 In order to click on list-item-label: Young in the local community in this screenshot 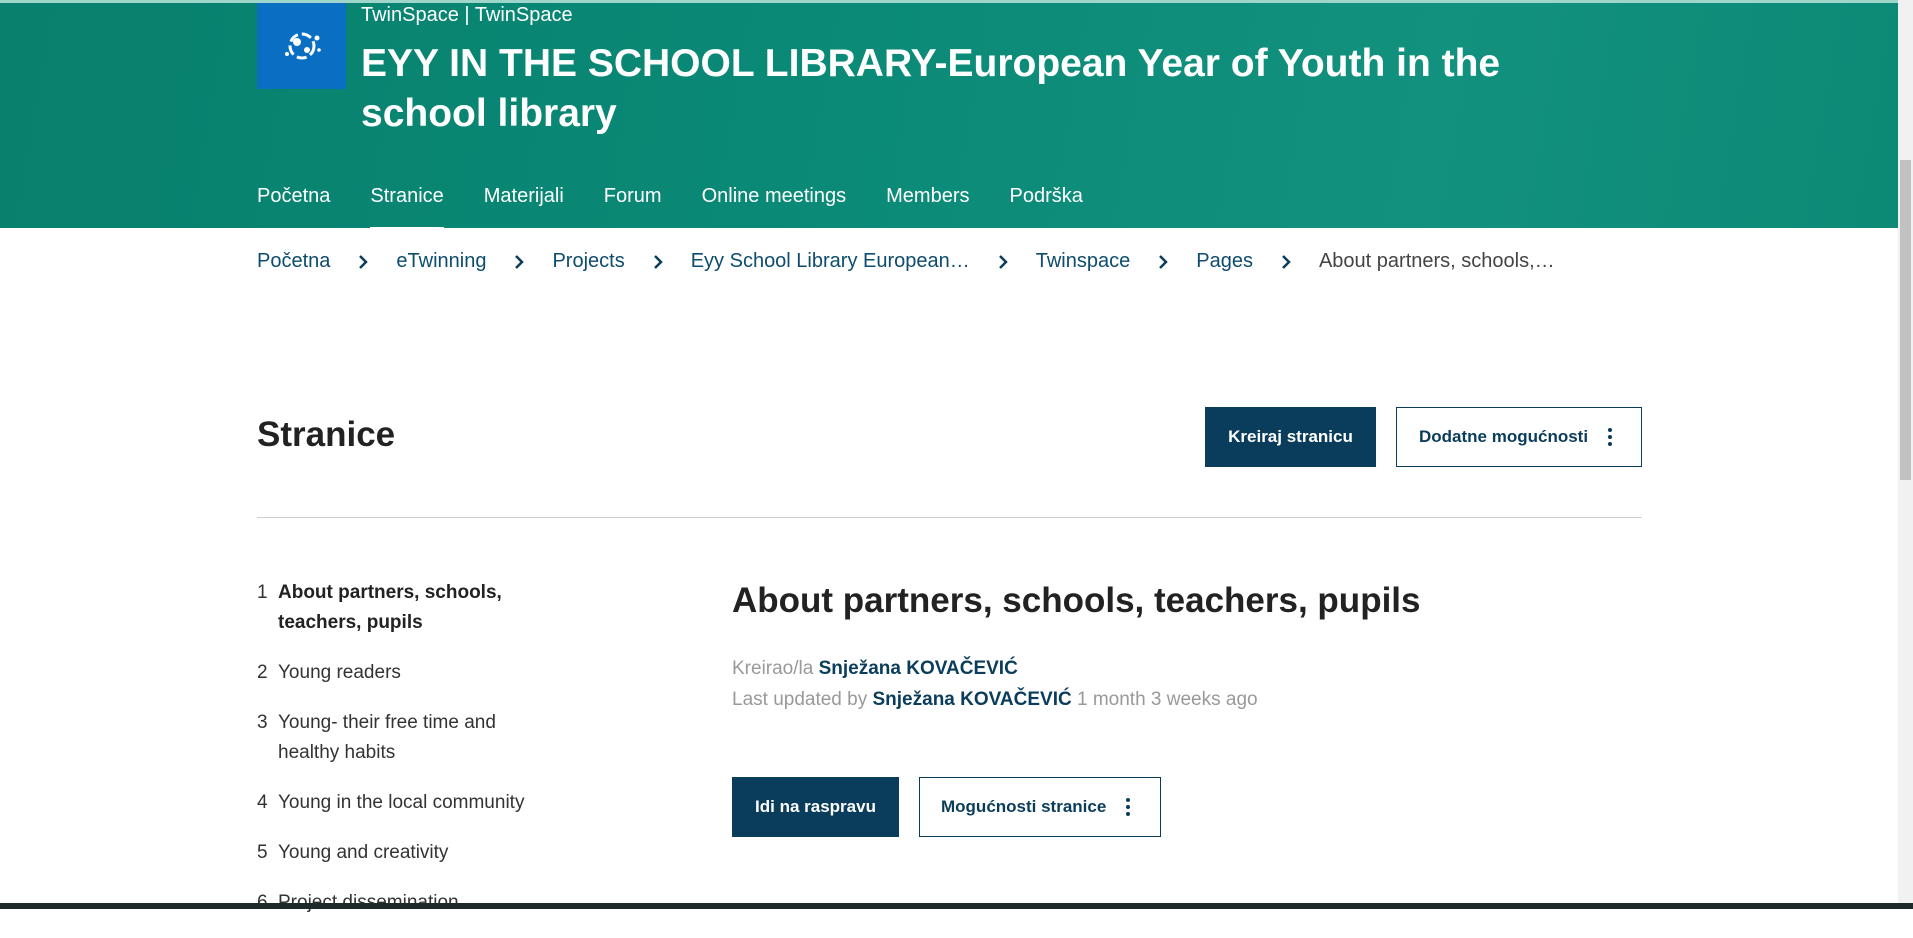, I will do `click(401, 802)`.